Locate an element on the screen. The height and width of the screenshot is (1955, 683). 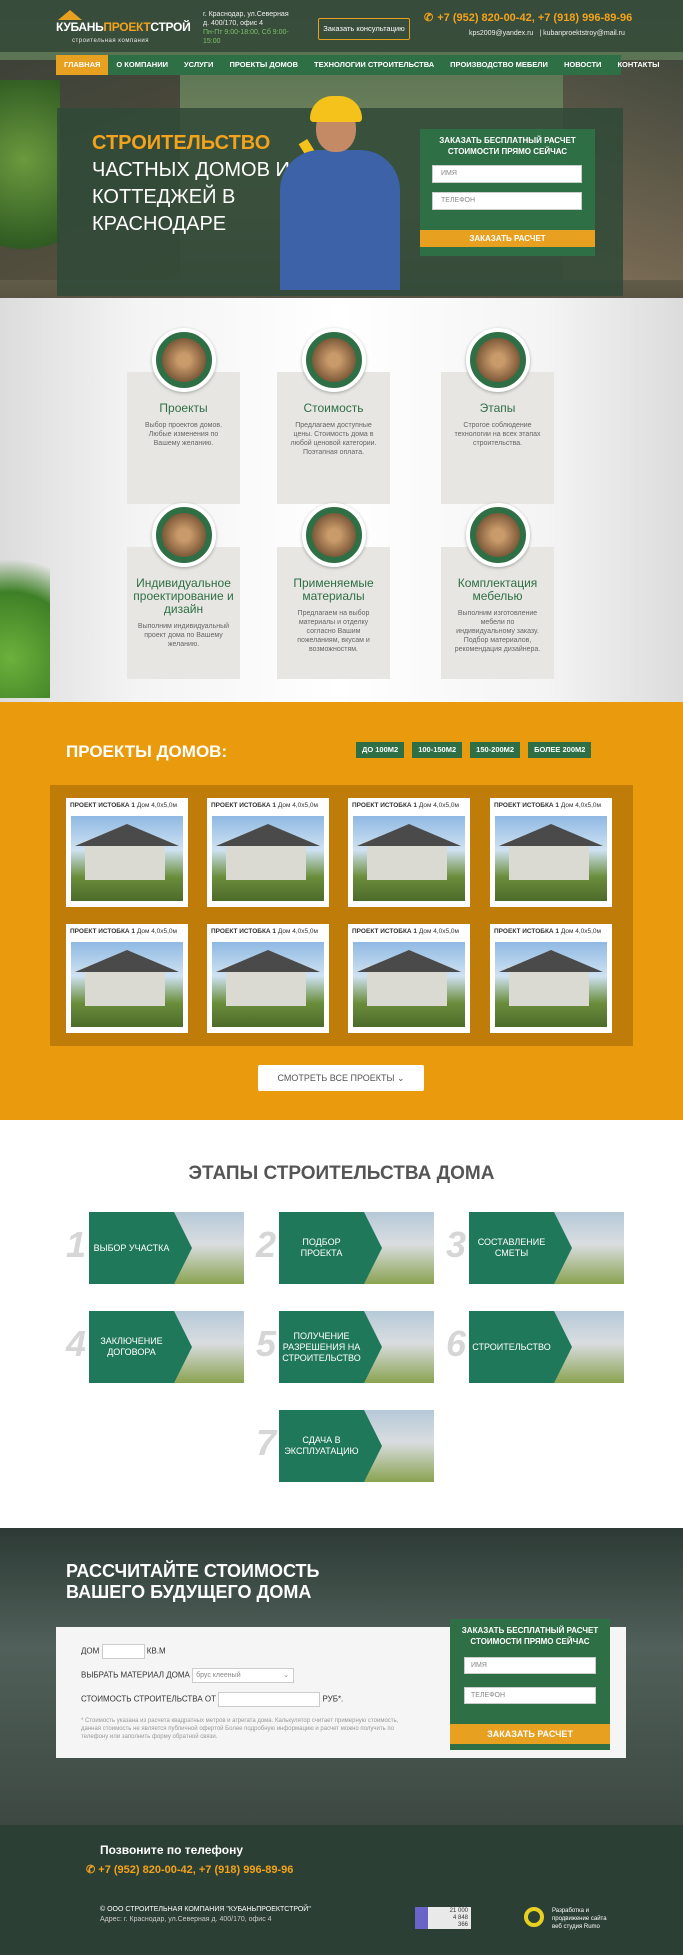
stages-title: ЭТАПЫ СТРОИТЕЛЬСТВА ДОМА is located at coordinates (341, 1173).